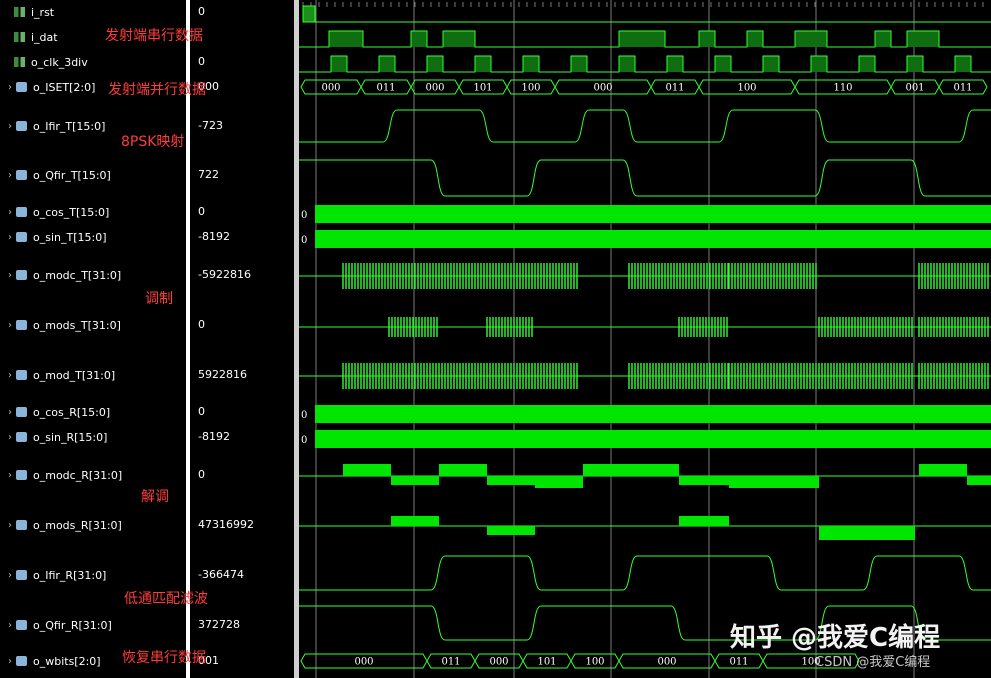  Describe the element at coordinates (59, 62) in the screenshot. I see `signal-name: o_clk_3div` at that location.